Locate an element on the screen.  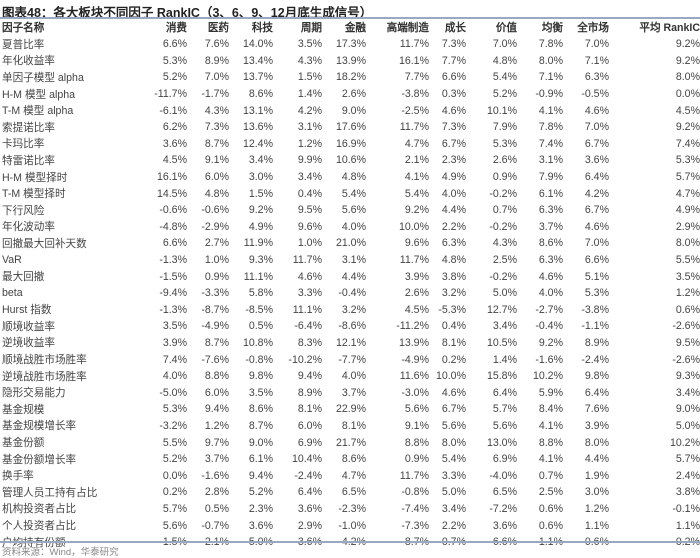
rankic-cell: 9.1% is located at coordinates (216, 160).